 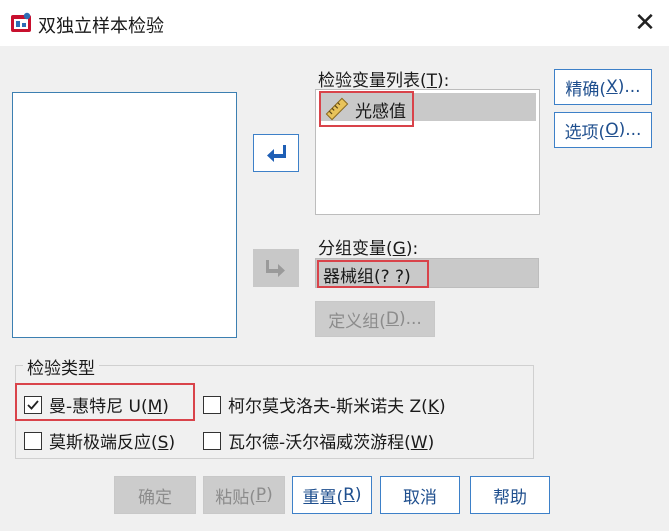 I want to click on highlighted-grouping: 器械组(? ?), so click(x=373, y=274).